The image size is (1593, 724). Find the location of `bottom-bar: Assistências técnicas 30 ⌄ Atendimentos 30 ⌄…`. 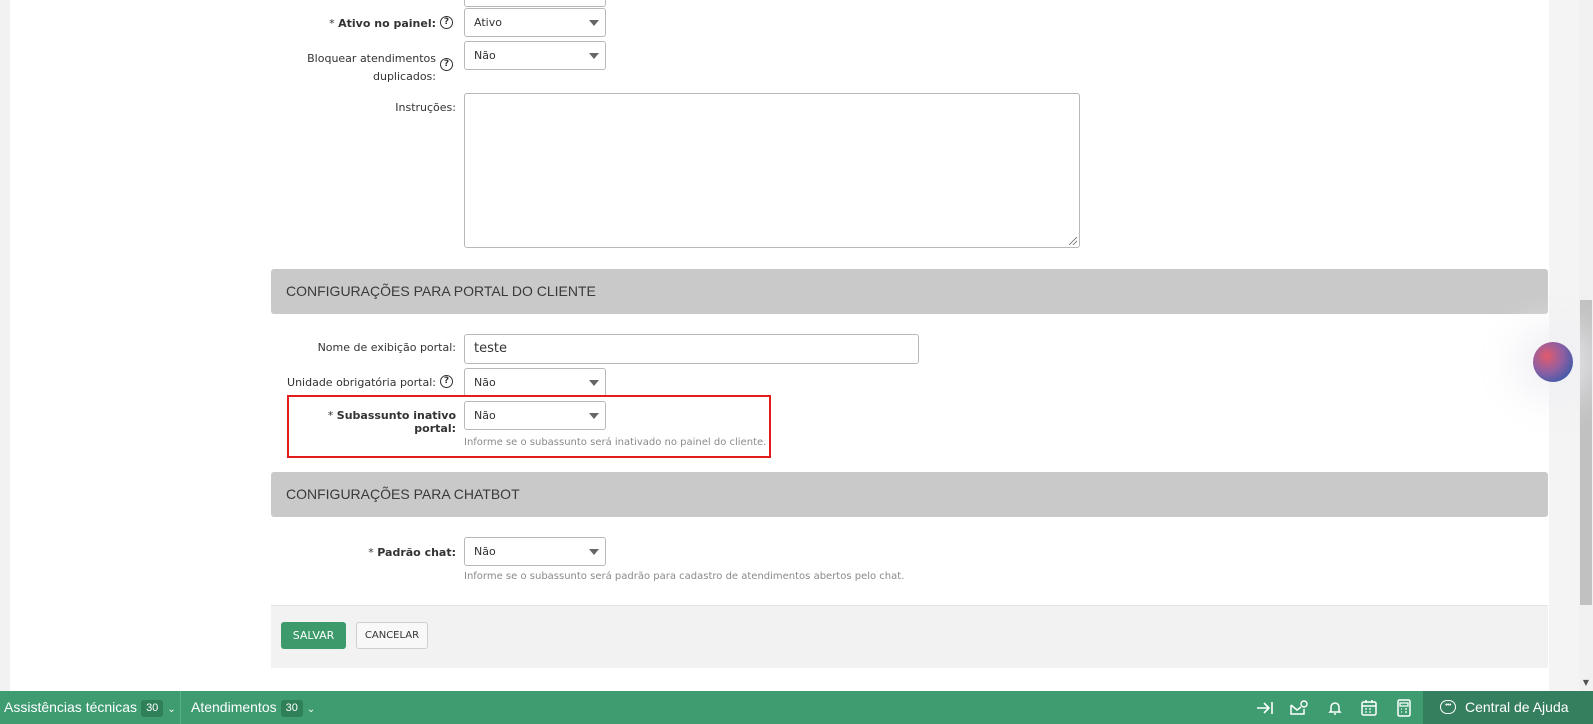

bottom-bar: Assistências técnicas 30 ⌄ Atendimentos 30 ⌄… is located at coordinates (796, 707).